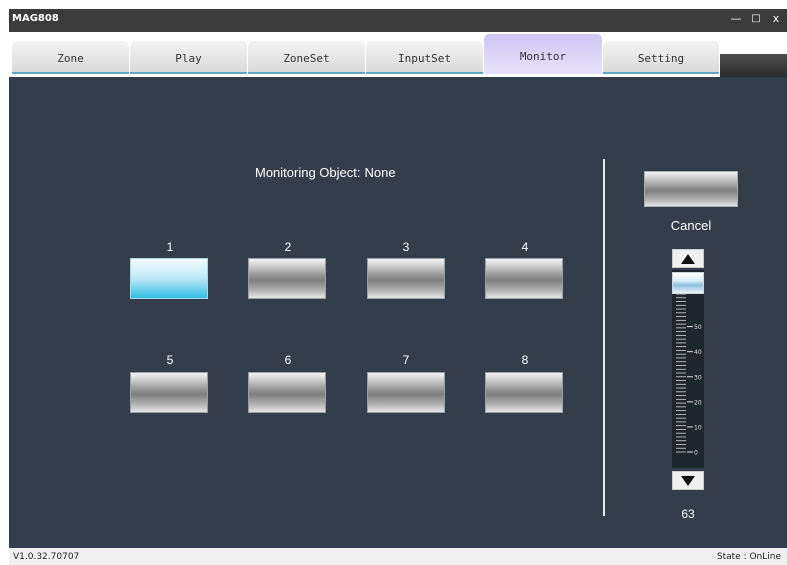  I want to click on status-bar: V1.0.32.70707 State : OnLine, so click(398, 556).